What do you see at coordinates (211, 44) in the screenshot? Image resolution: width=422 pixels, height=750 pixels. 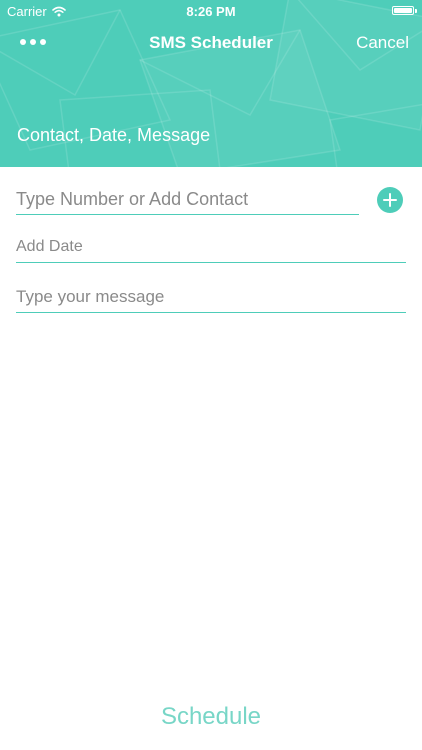 I see `navigation-bar: SMS Scheduler Cancel` at bounding box center [211, 44].